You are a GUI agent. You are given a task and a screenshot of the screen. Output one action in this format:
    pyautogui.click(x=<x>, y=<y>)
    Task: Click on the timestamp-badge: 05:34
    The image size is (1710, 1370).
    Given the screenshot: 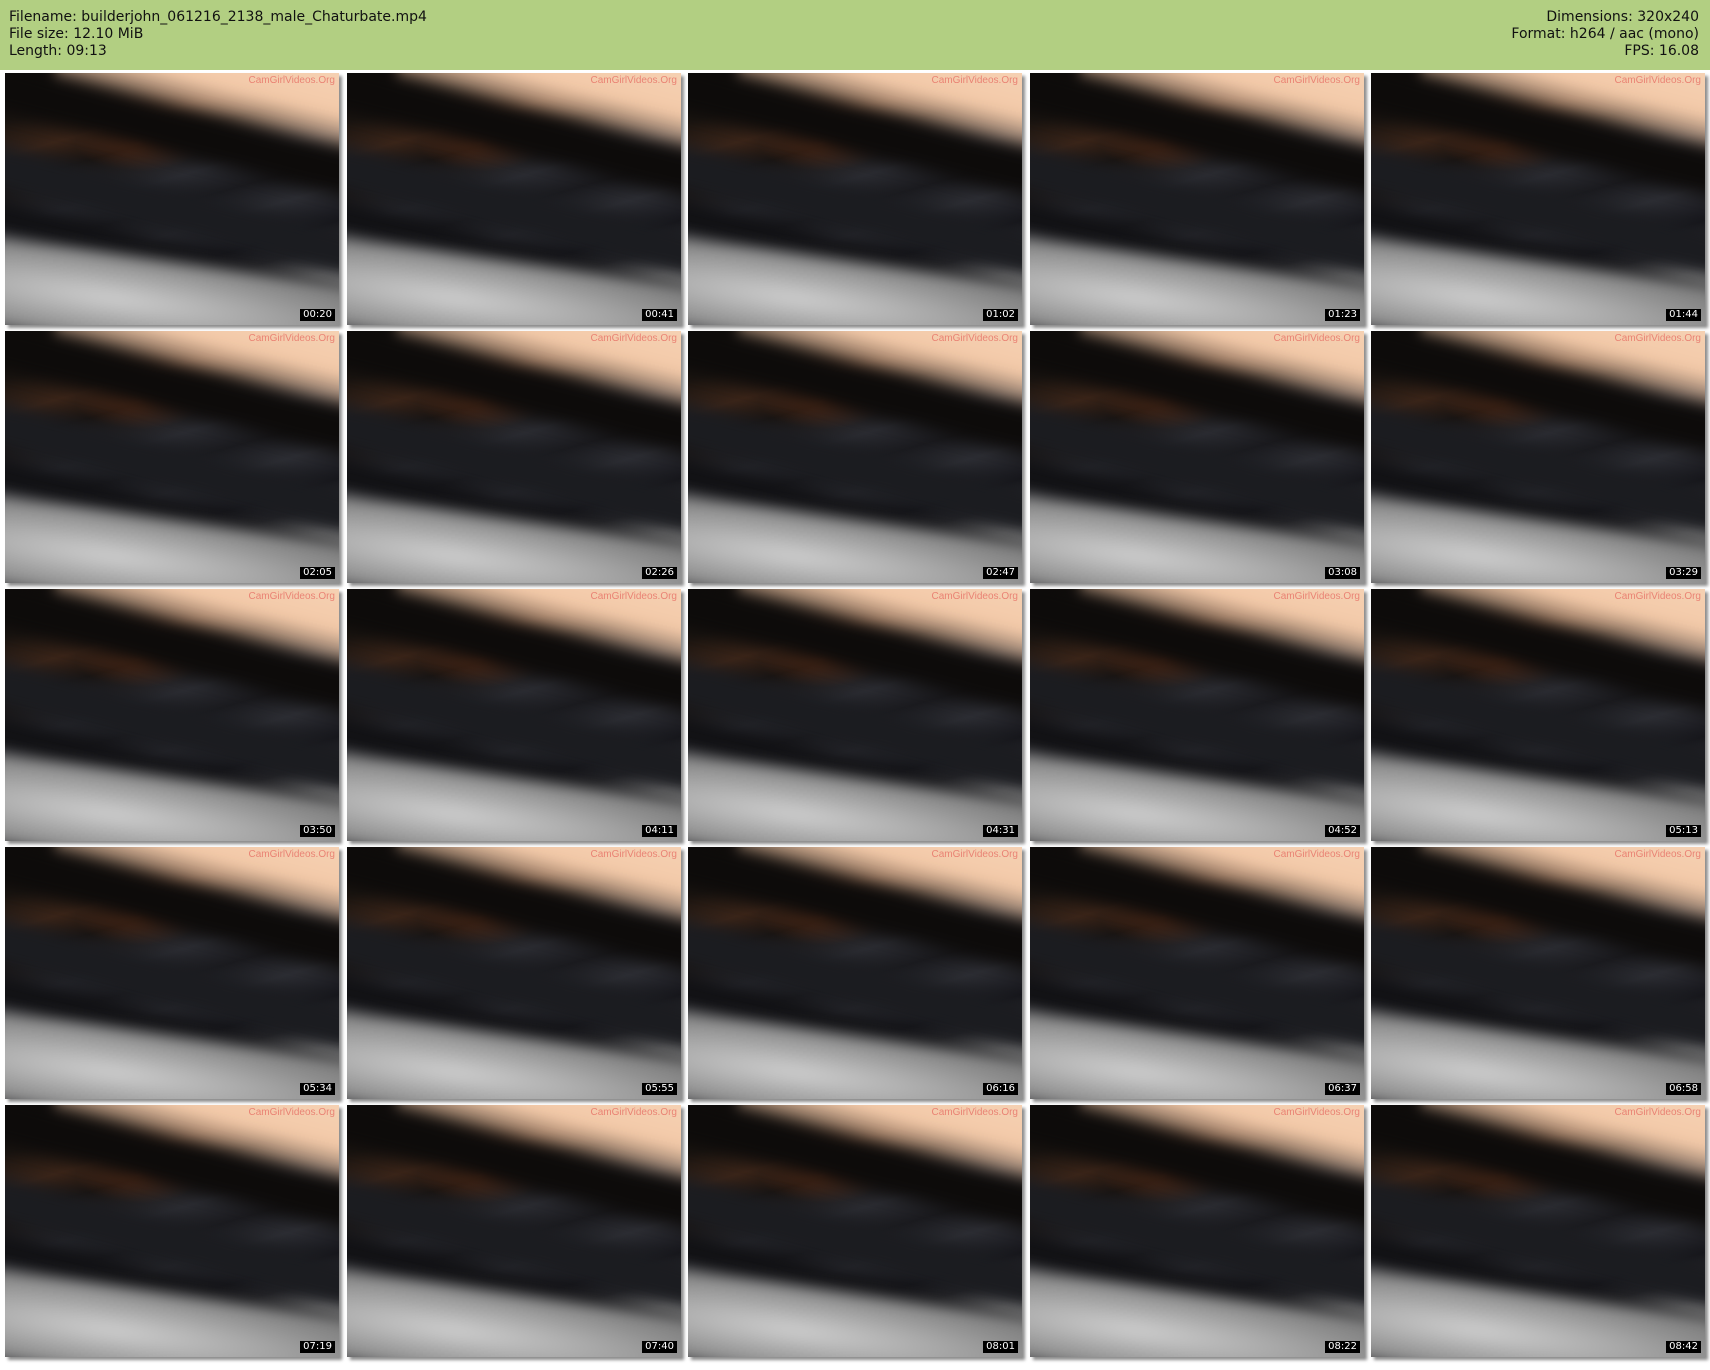 What is the action you would take?
    pyautogui.click(x=317, y=1089)
    